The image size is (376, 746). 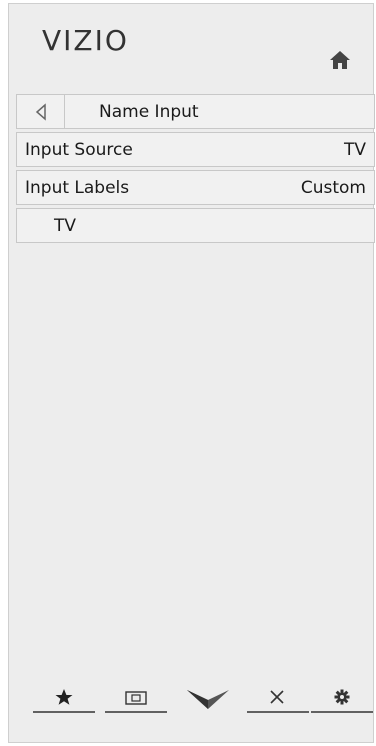 I want to click on input-button, so click(x=136, y=696).